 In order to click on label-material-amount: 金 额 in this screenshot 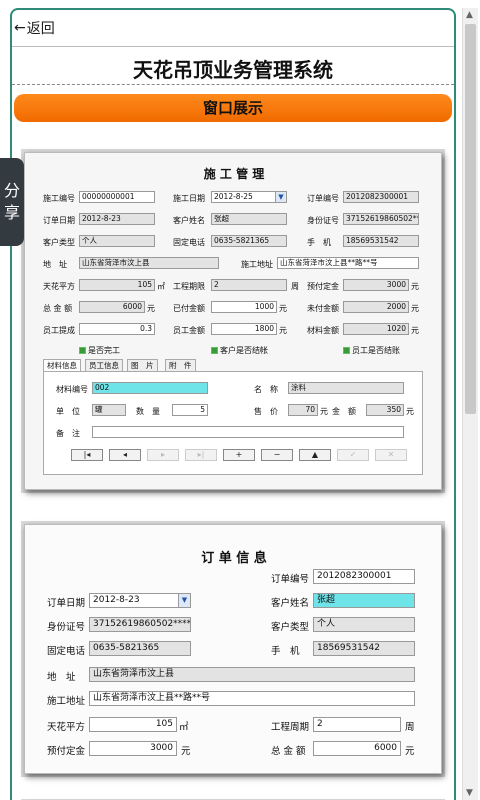, I will do `click(344, 411)`.